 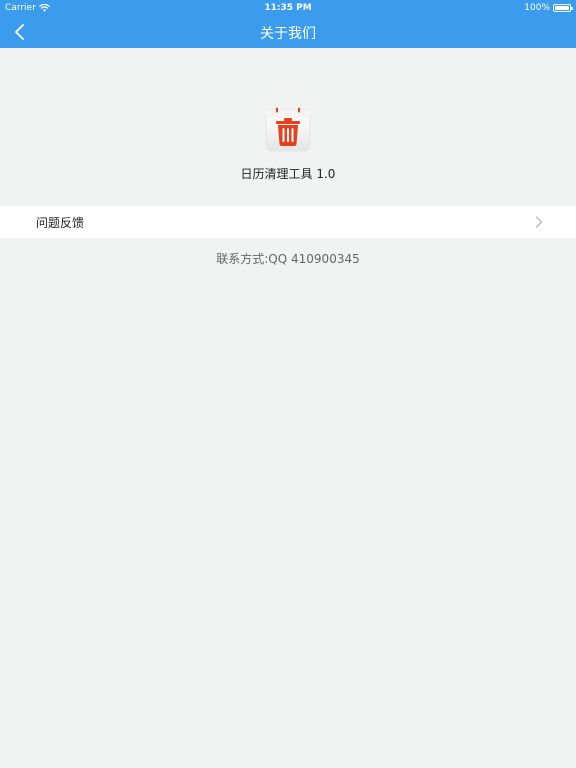 I want to click on battery-icon, so click(x=563, y=8).